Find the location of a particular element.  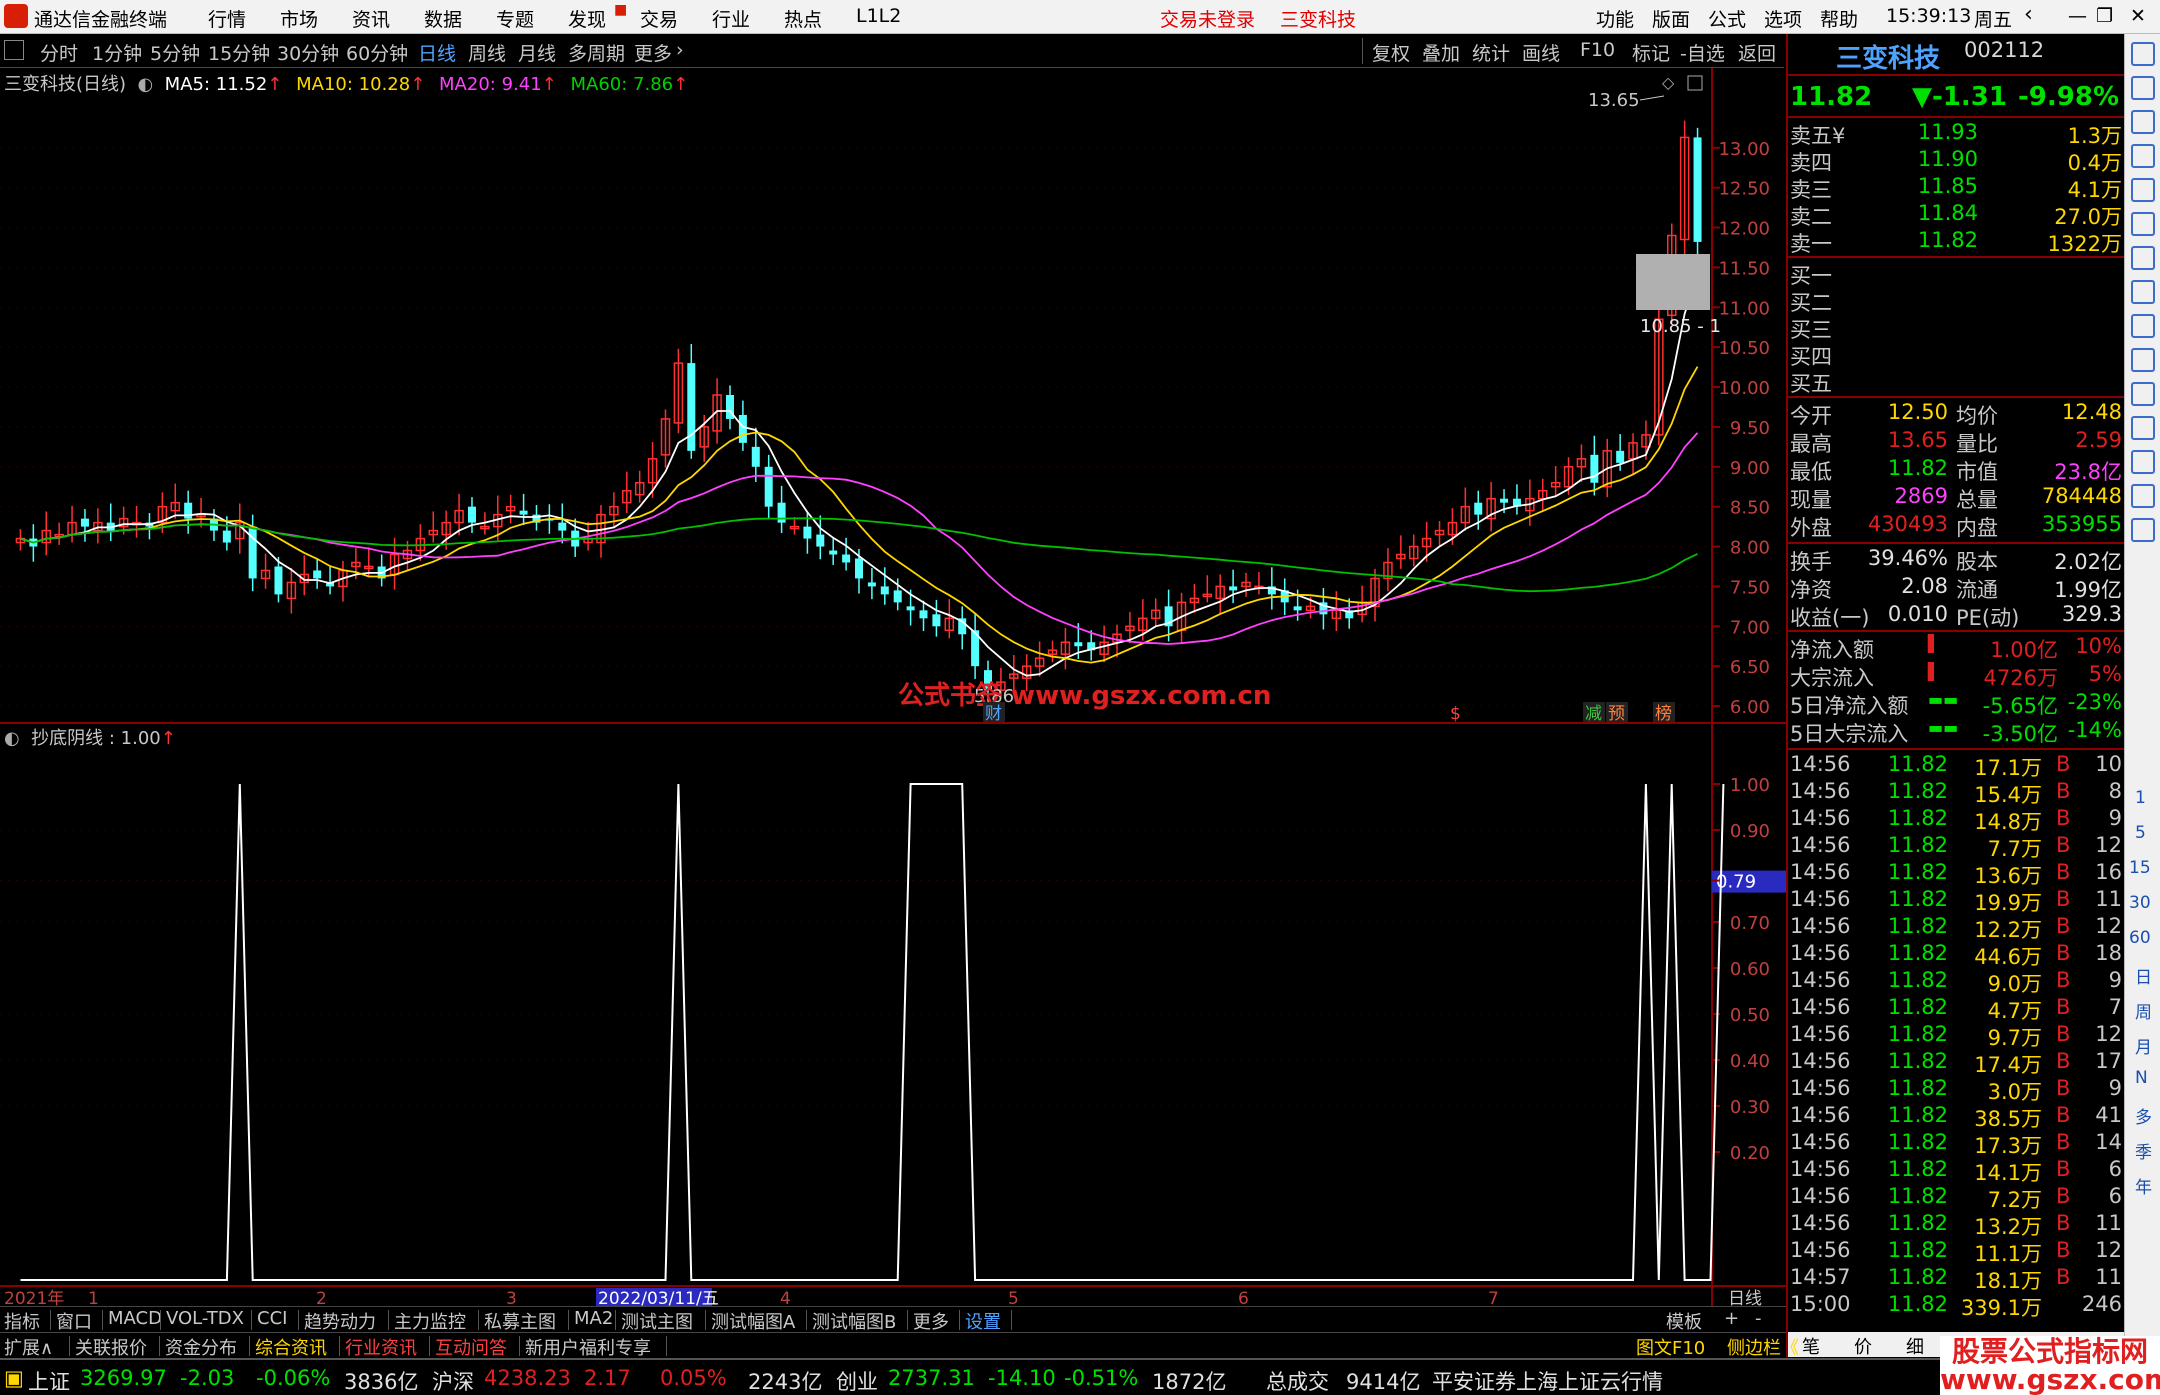

tab-综合资讯: 综合资讯 is located at coordinates (291, 1347).